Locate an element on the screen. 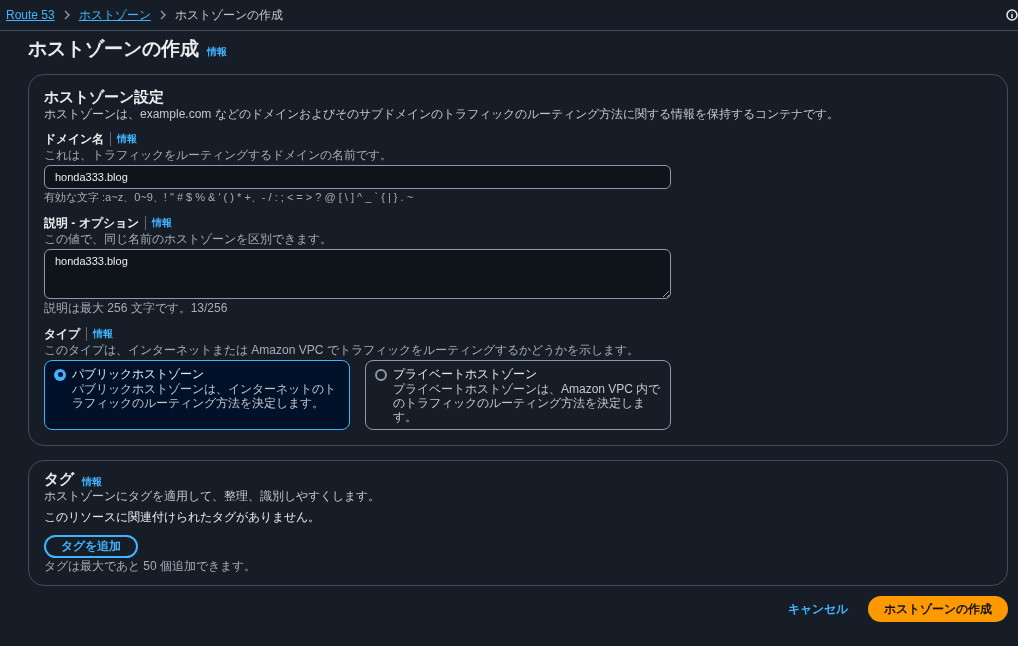  radio-title: パブリックホストゾーン is located at coordinates (138, 373).